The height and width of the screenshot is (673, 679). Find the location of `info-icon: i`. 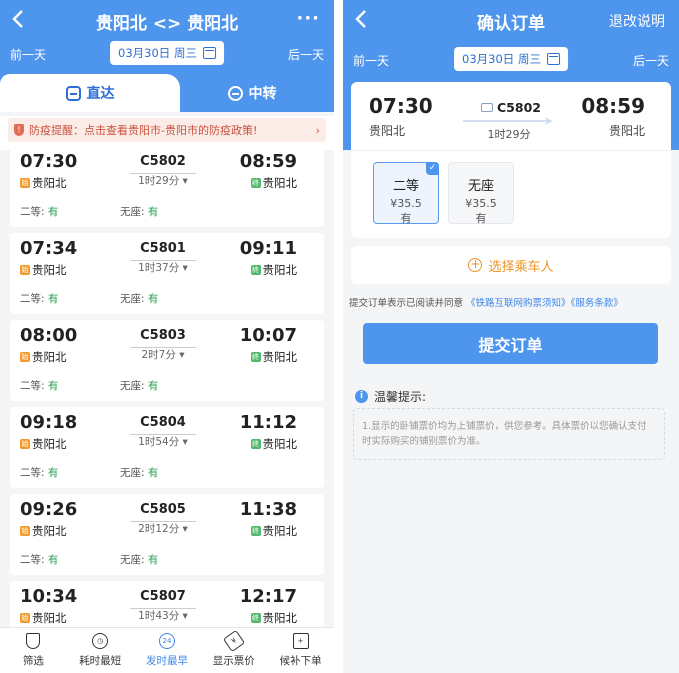

info-icon: i is located at coordinates (361, 396).